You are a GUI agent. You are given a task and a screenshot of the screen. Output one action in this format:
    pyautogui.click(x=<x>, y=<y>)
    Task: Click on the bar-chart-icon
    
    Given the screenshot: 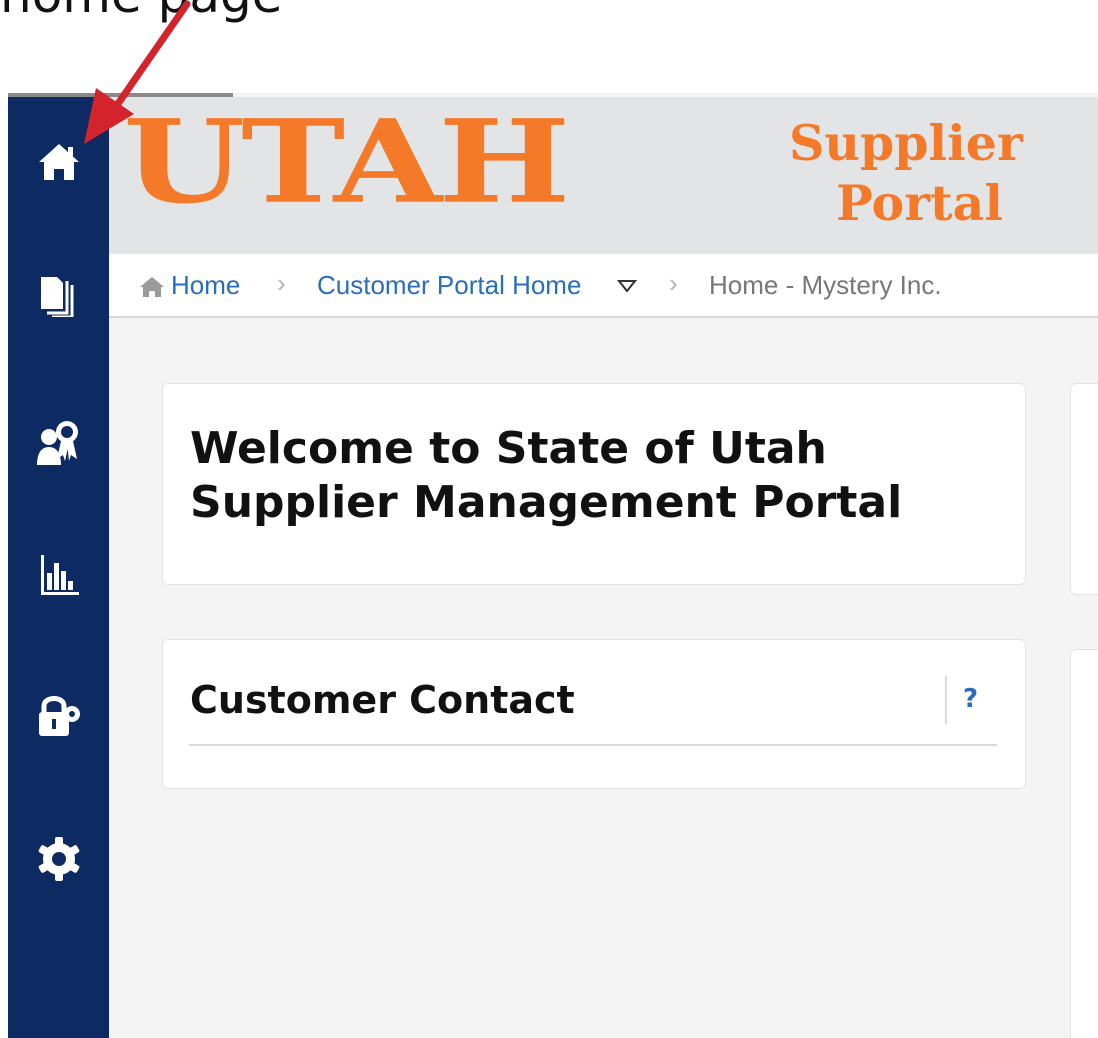 What is the action you would take?
    pyautogui.click(x=59, y=575)
    